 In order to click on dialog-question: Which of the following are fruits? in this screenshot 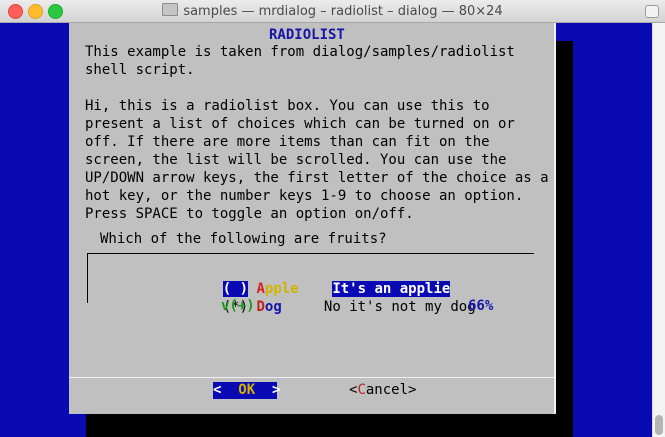, I will do `click(243, 239)`.